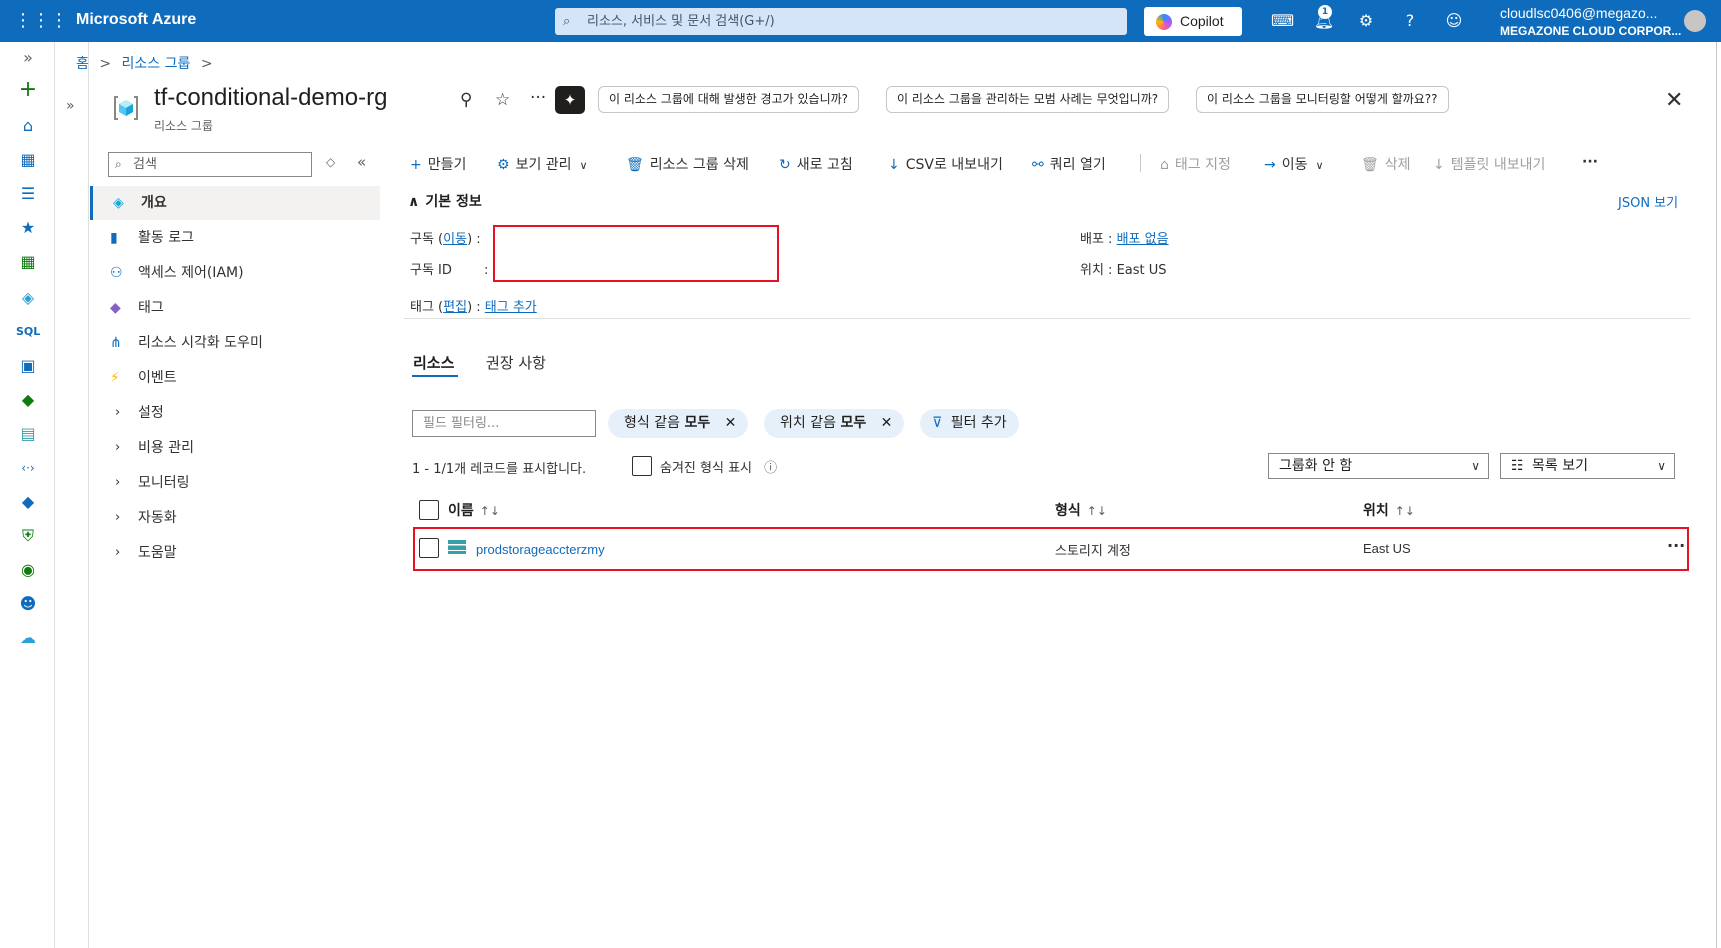 The height and width of the screenshot is (948, 1721). I want to click on menu-item-iam: ⚇ 액세스 제어(IAM), so click(235, 273).